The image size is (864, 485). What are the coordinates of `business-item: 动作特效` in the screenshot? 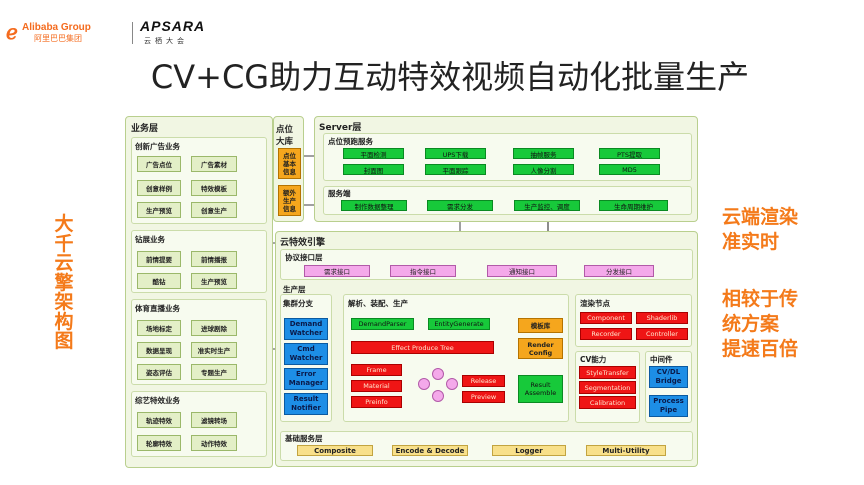 It's located at (214, 443).